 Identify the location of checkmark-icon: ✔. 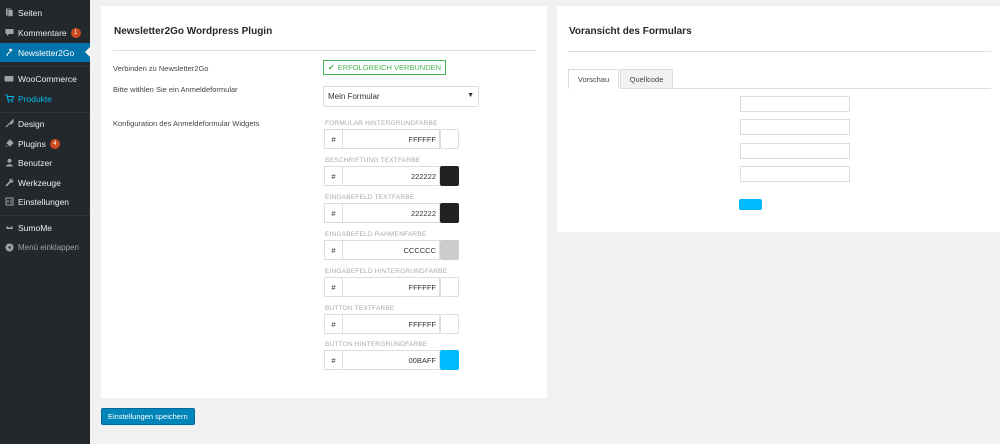
(331, 67).